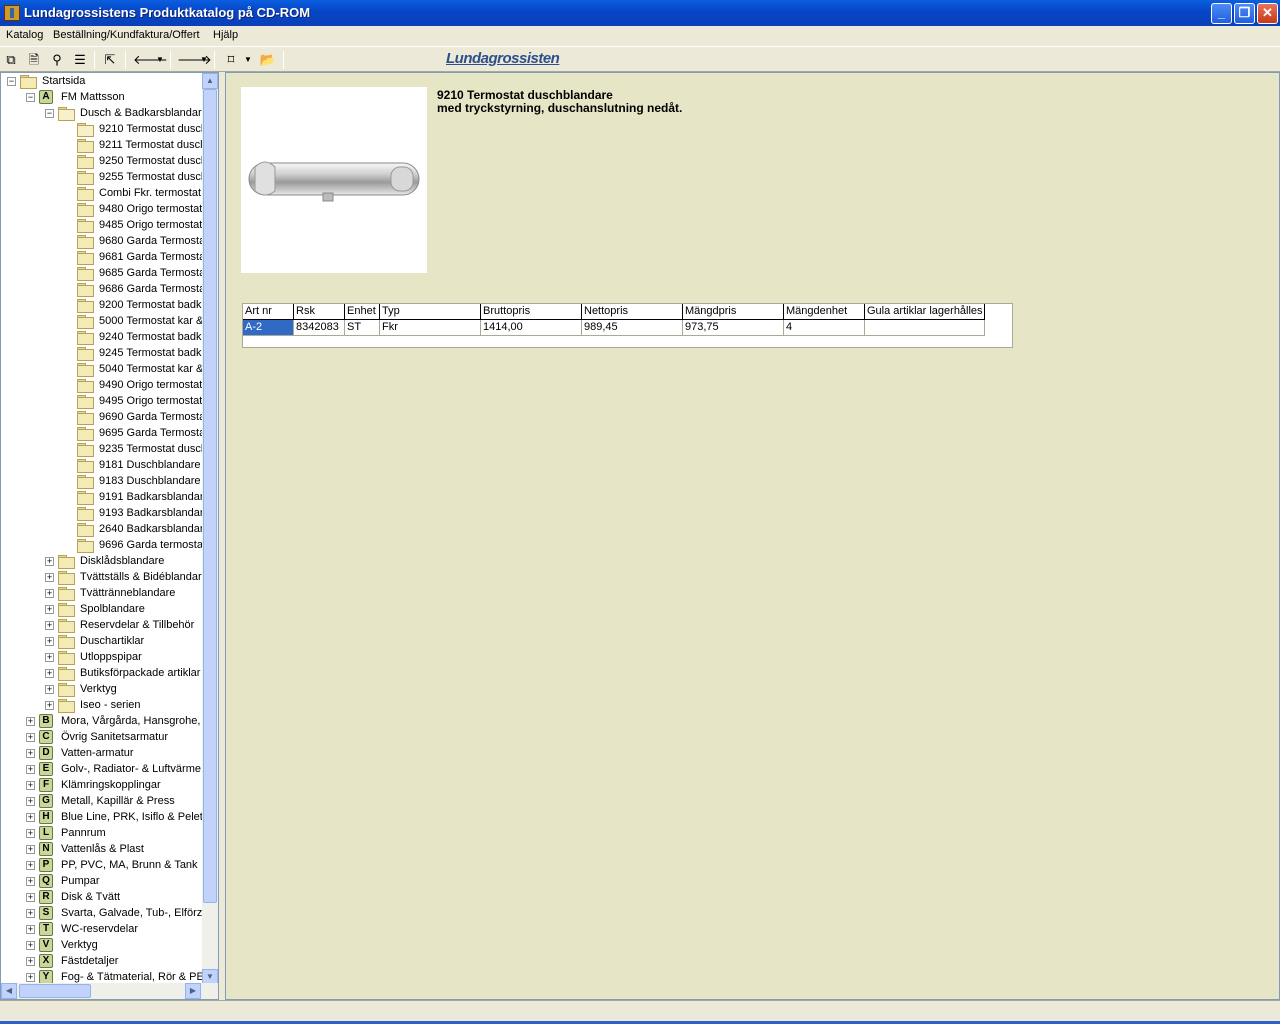 The image size is (1280, 1024). Describe the element at coordinates (102, 513) in the screenshot. I see `tree-node-product: 9193 Badkarsblandar` at that location.